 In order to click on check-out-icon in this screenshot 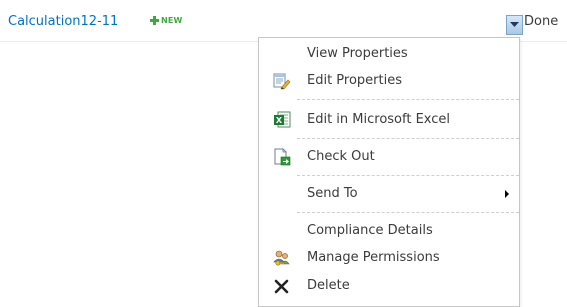, I will do `click(282, 157)`.